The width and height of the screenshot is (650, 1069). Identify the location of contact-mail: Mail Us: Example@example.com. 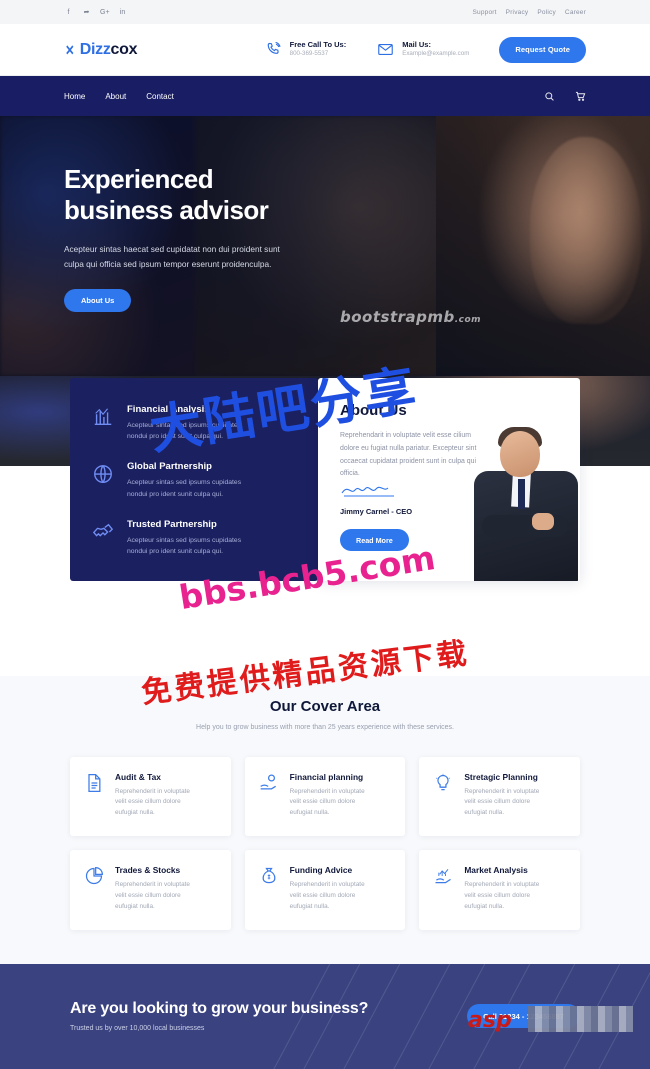
(422, 49).